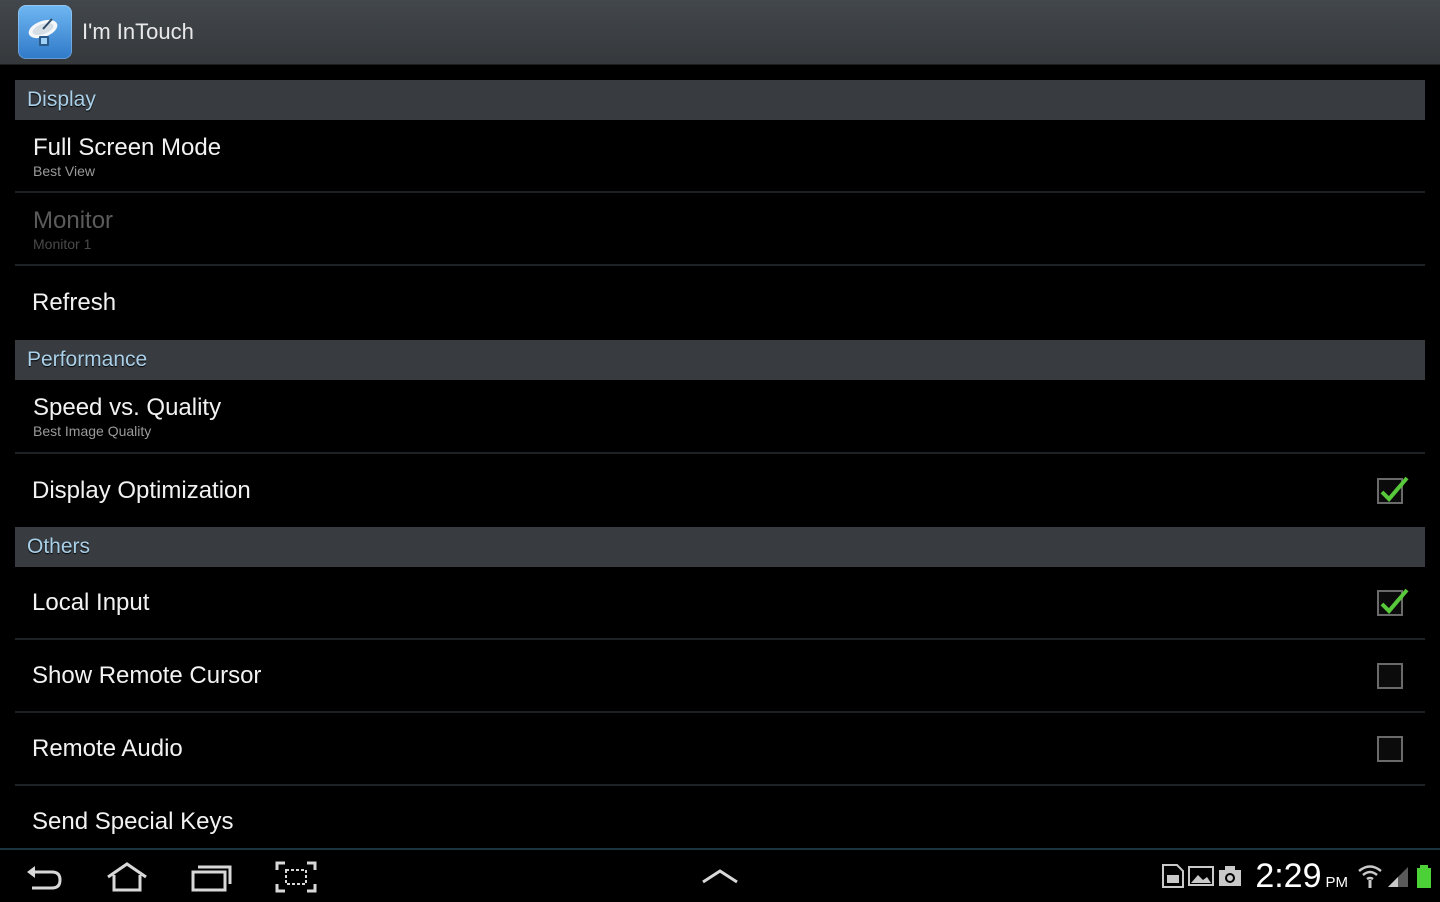 This screenshot has width=1440, height=902. I want to click on display-optimization-checkbox, so click(1393, 490).